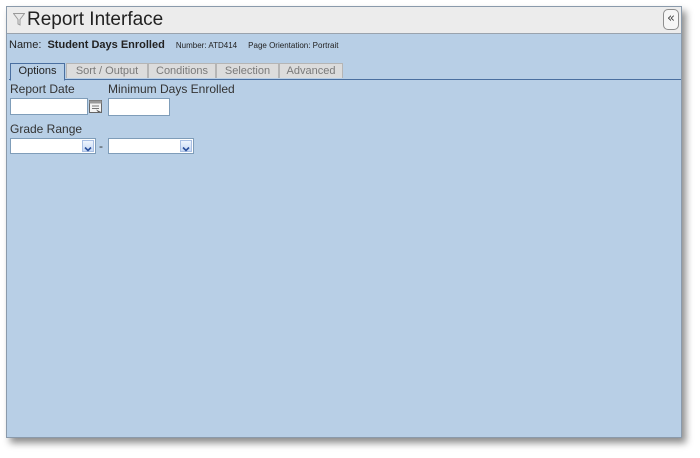  I want to click on title-bar: Report Interface «, so click(344, 20).